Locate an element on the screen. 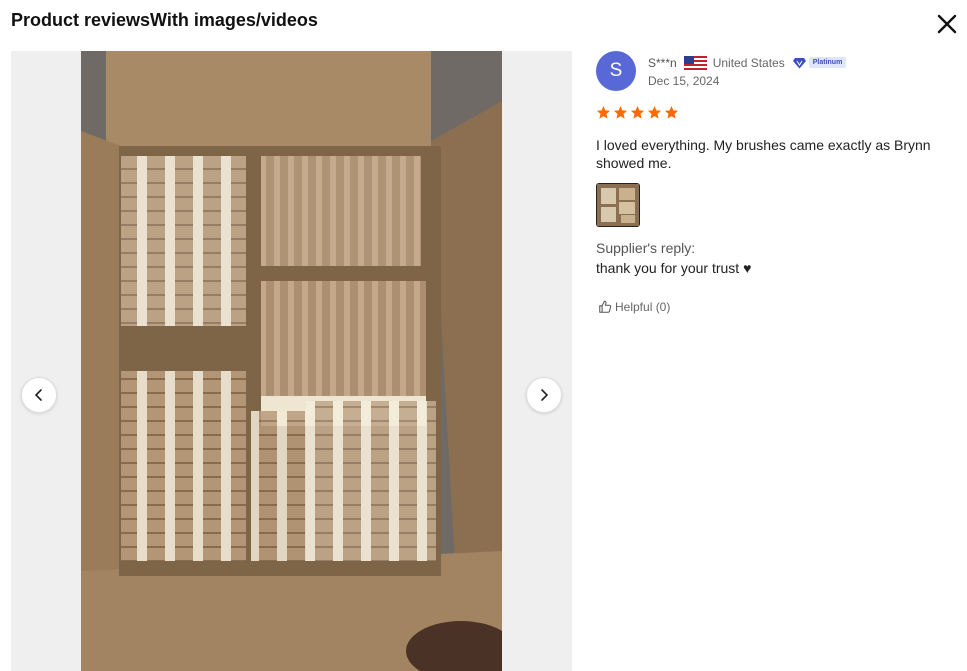 Image resolution: width=967 pixels, height=671 pixels. helpful-button: Helpful (0) is located at coordinates (634, 307).